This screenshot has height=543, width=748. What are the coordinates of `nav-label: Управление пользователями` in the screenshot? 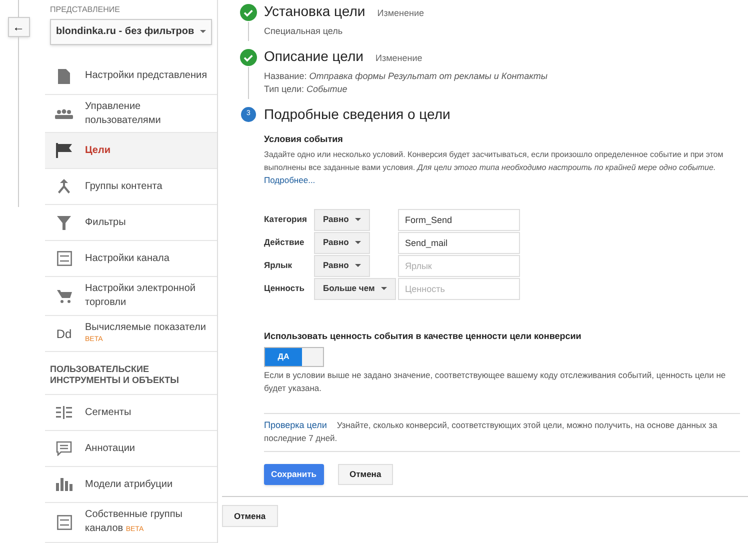 It's located at (123, 114).